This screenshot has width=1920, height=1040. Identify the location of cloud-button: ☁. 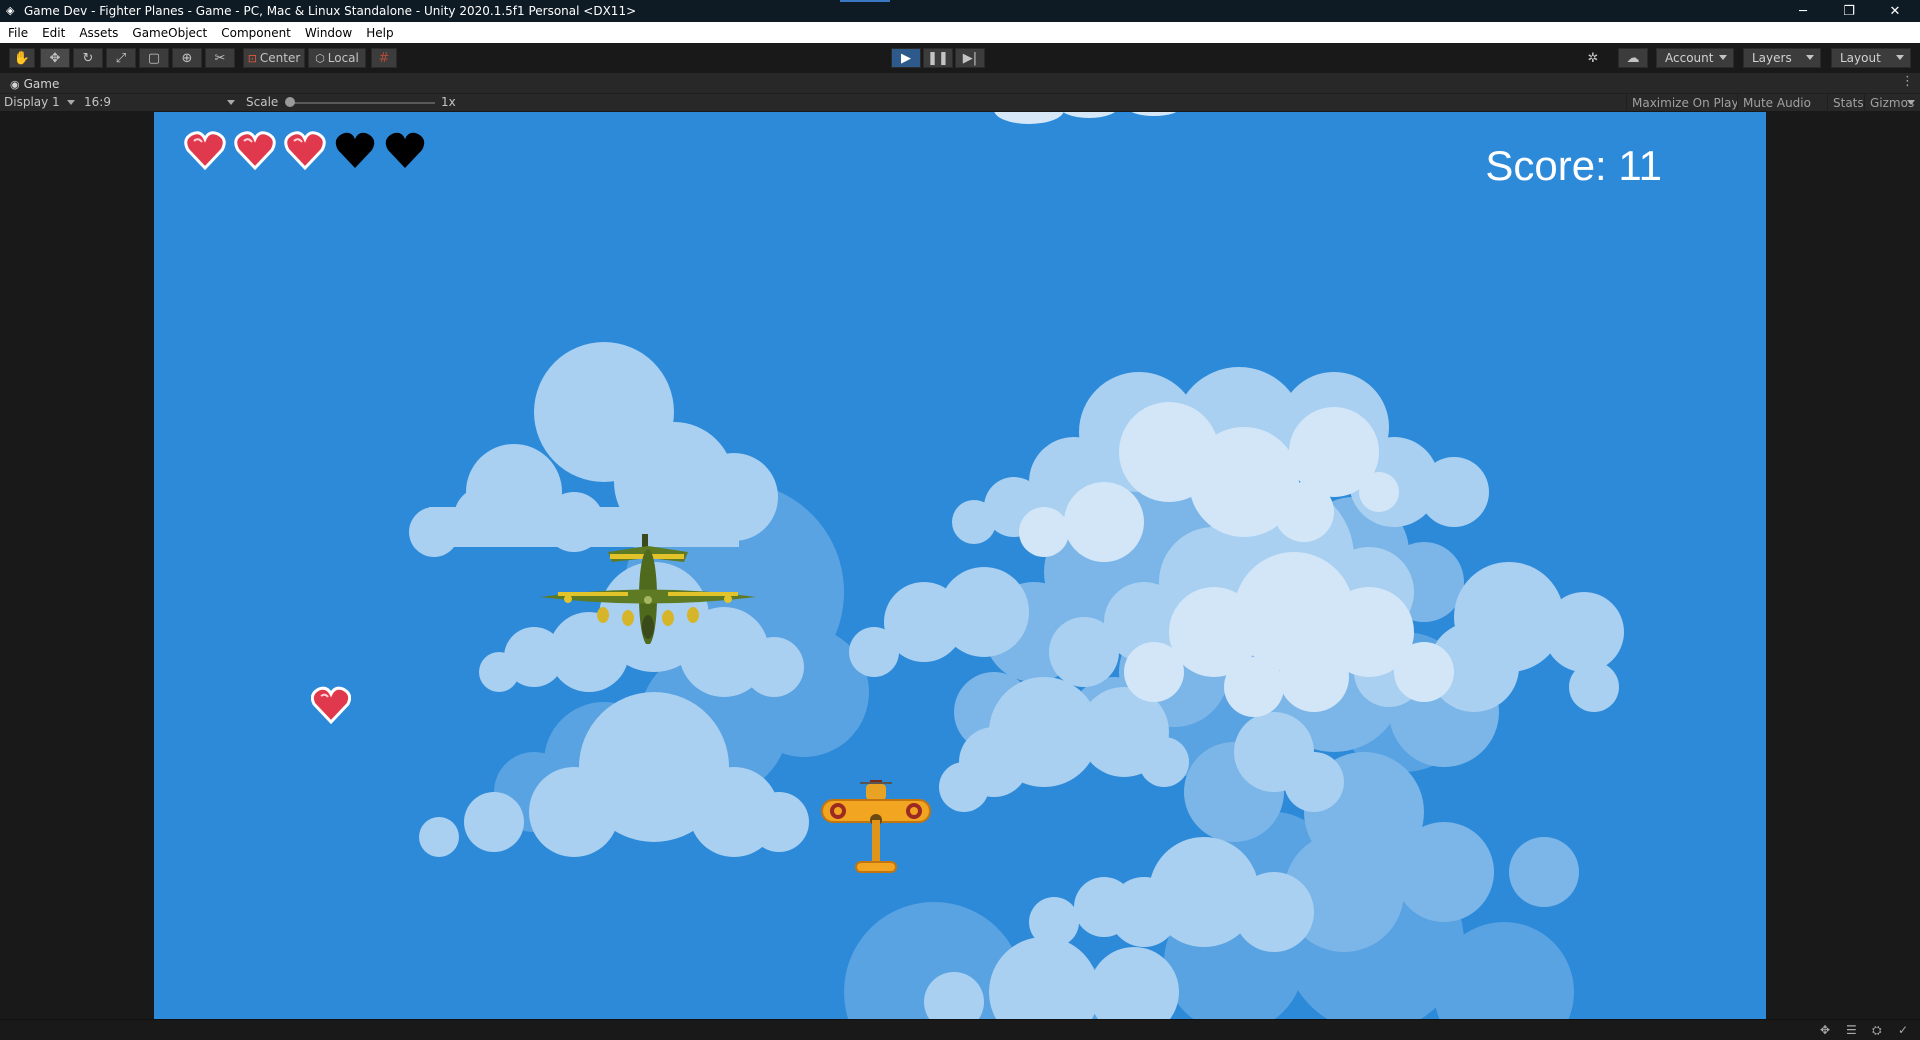
(1633, 58).